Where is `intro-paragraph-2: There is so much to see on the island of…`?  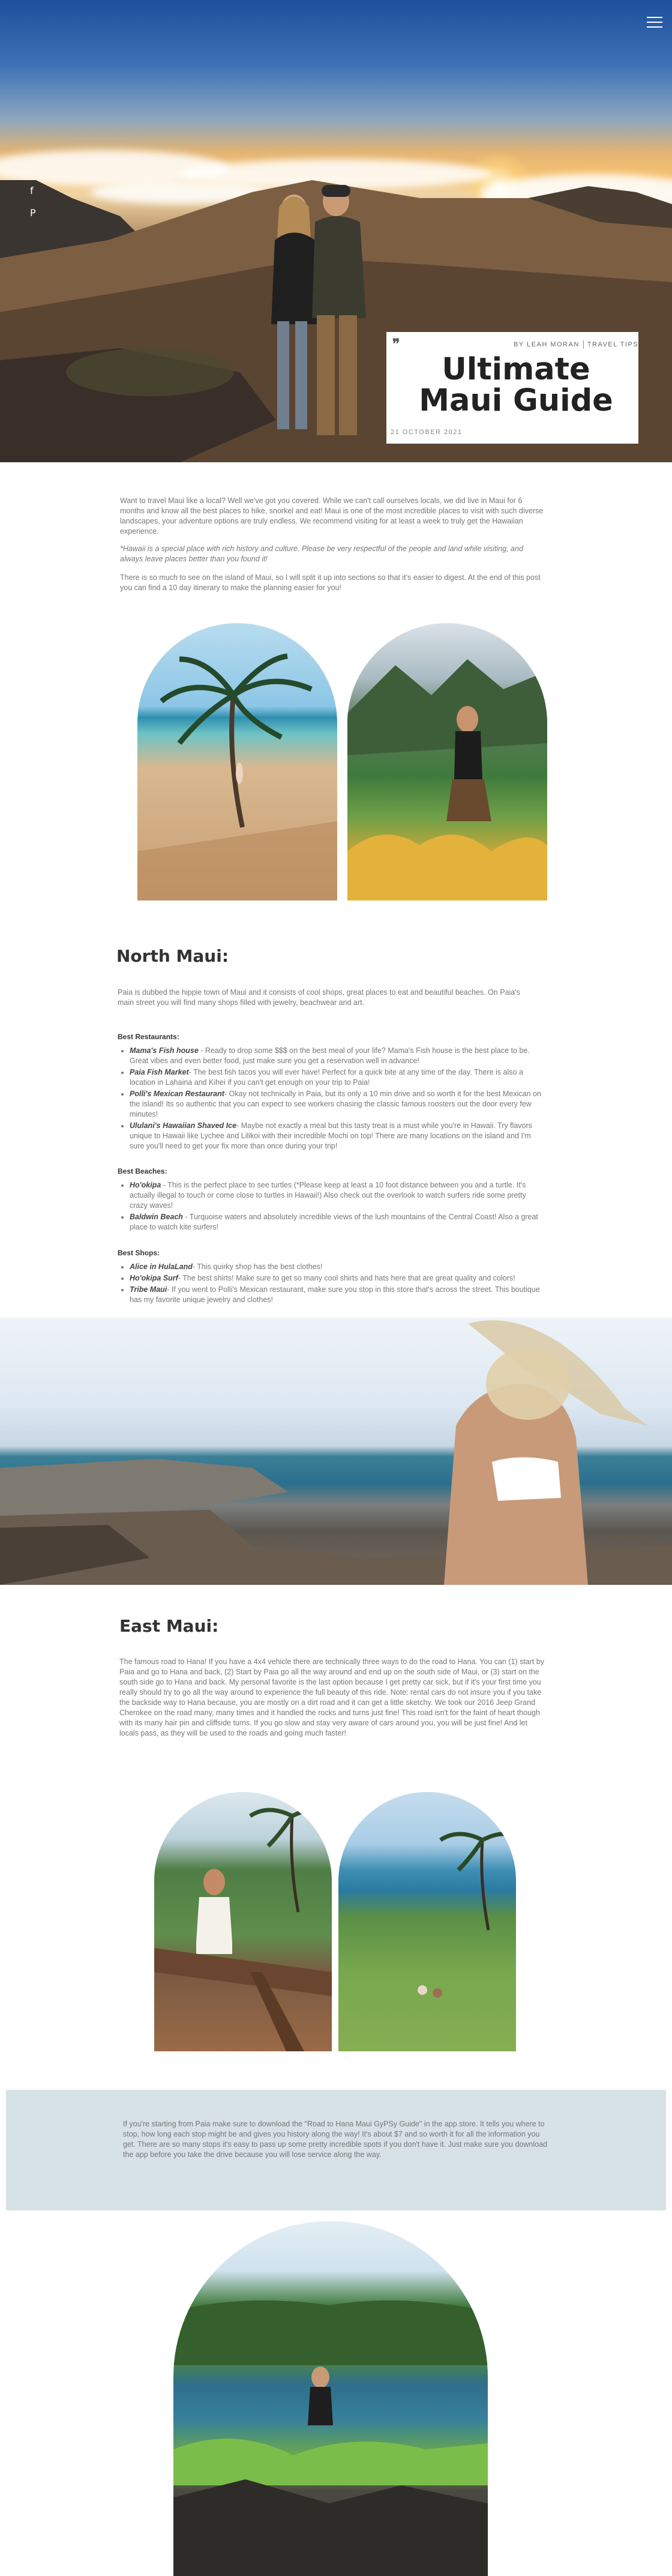
intro-paragraph-2: There is so much to see on the island of… is located at coordinates (330, 582).